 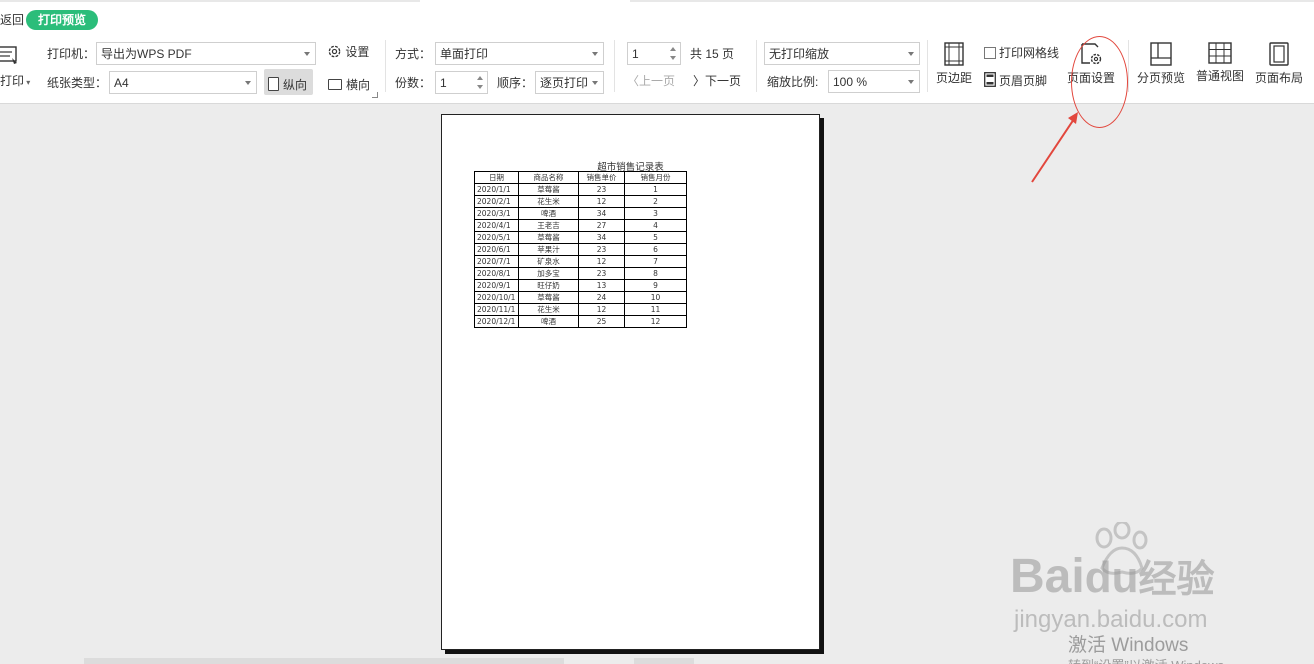 I want to click on table-cell: 3, so click(x=655, y=213).